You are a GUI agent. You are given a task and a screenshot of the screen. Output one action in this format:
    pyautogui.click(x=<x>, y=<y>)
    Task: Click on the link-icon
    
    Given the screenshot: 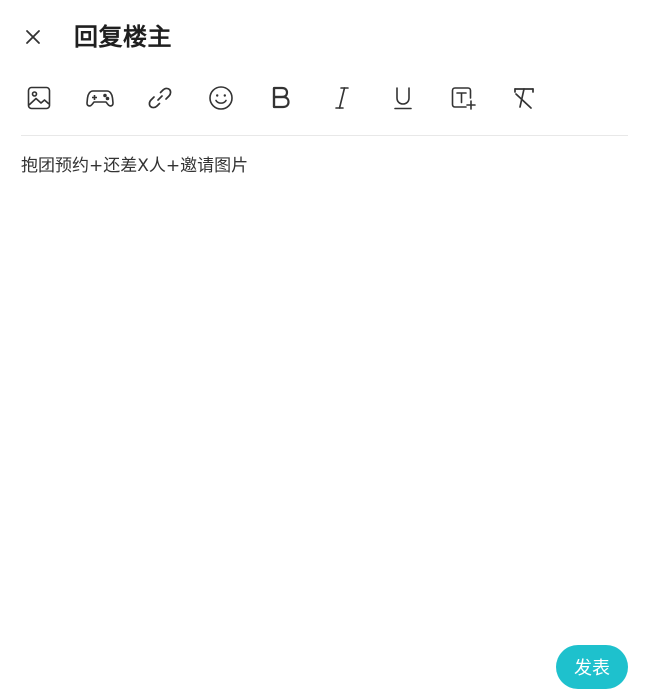 What is the action you would take?
    pyautogui.click(x=160, y=98)
    